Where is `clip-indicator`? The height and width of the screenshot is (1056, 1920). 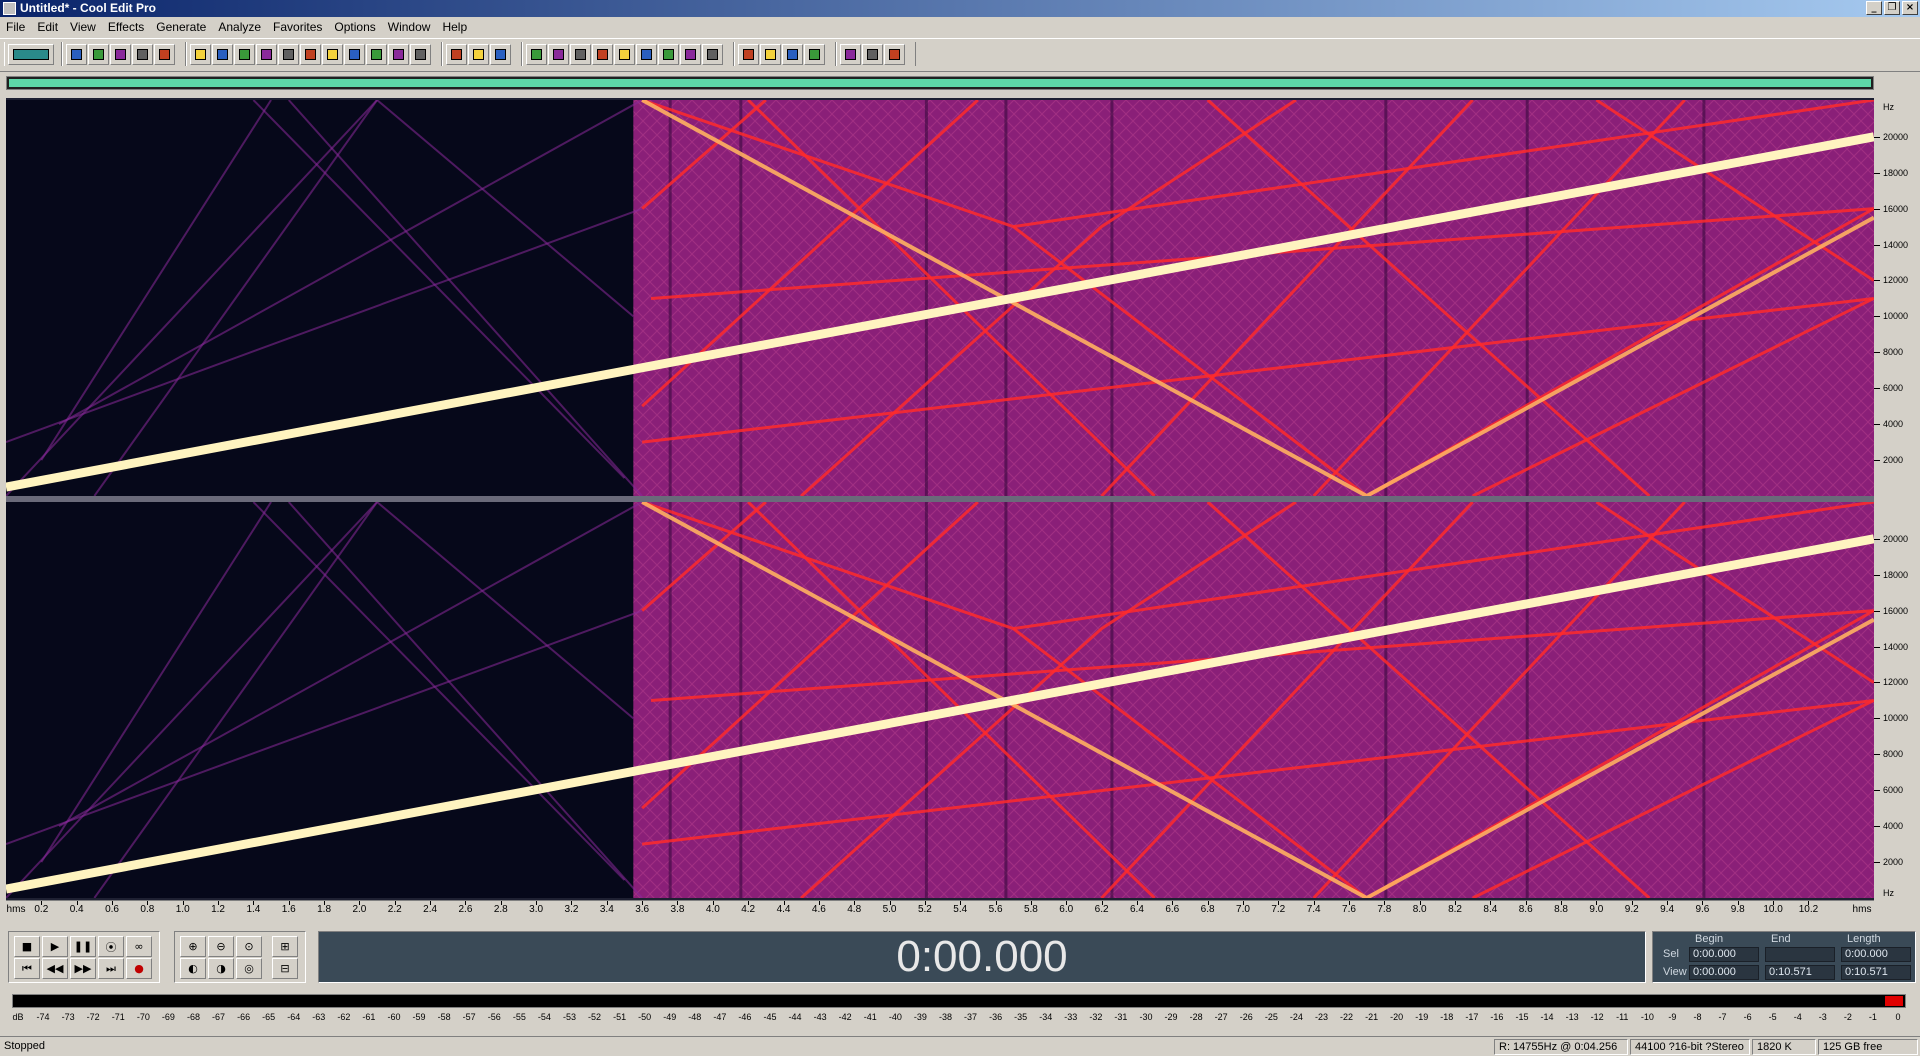 clip-indicator is located at coordinates (1894, 1001).